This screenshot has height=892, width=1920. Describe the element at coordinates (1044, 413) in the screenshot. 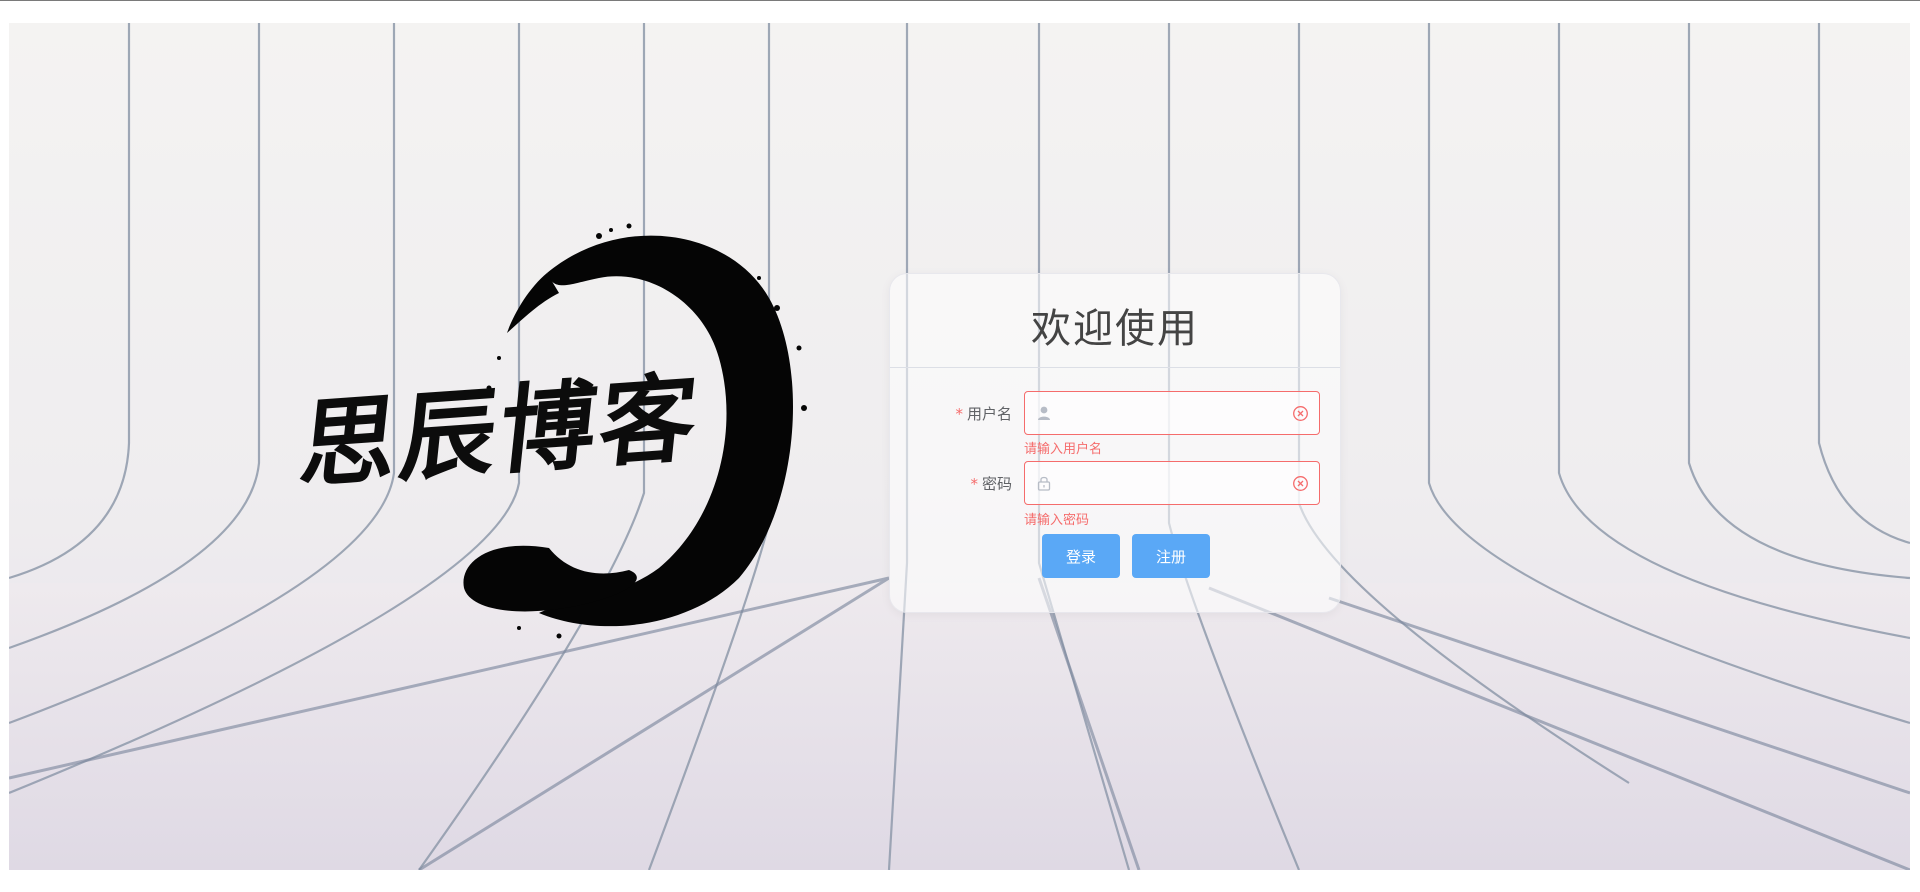

I see `user-icon` at that location.